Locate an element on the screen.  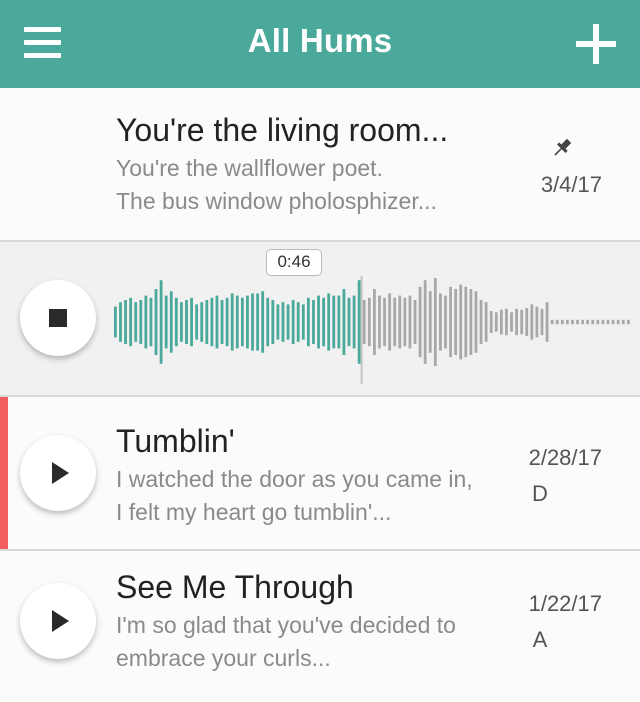
waveform is located at coordinates (373, 322).